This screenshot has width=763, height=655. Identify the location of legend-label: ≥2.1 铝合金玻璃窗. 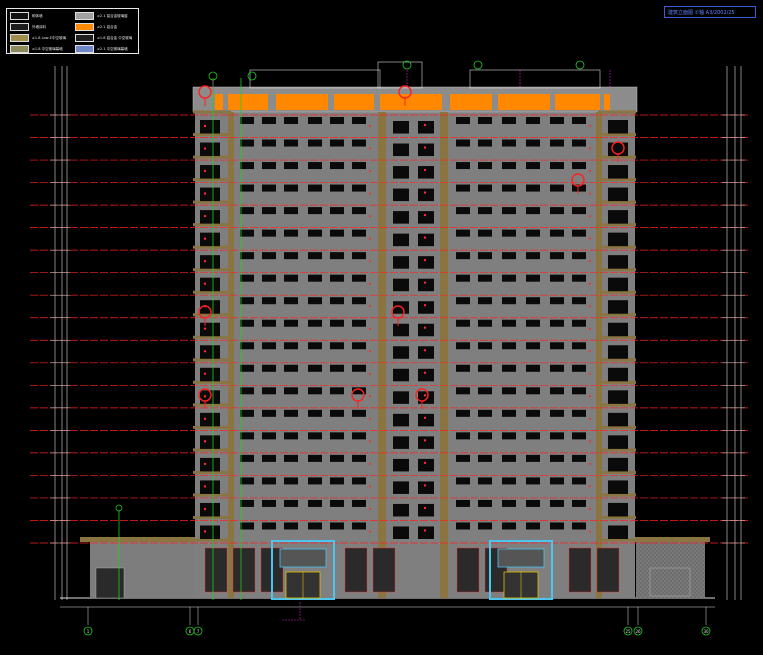
(112, 16).